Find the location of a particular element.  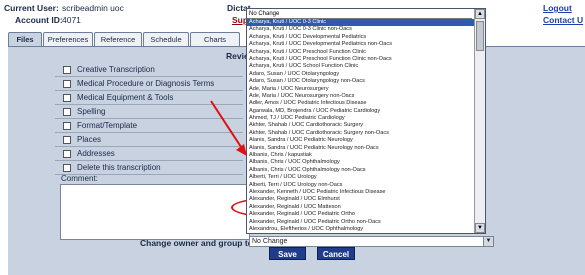

tab-schedule: Schedule is located at coordinates (166, 39).